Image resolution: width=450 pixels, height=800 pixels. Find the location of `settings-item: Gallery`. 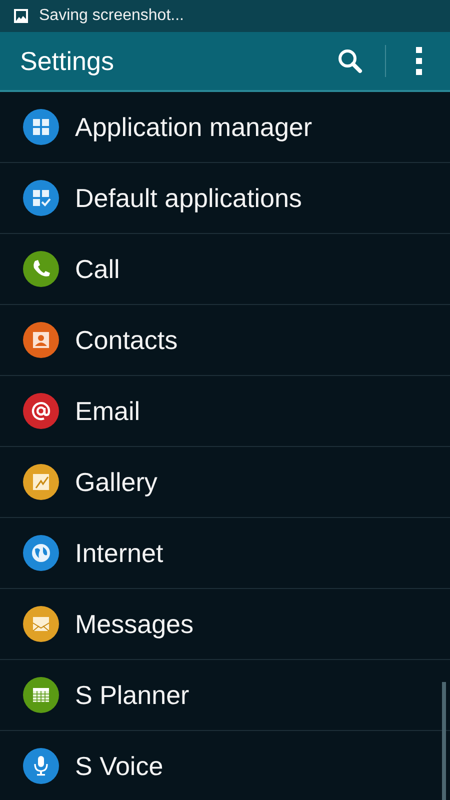

settings-item: Gallery is located at coordinates (225, 482).